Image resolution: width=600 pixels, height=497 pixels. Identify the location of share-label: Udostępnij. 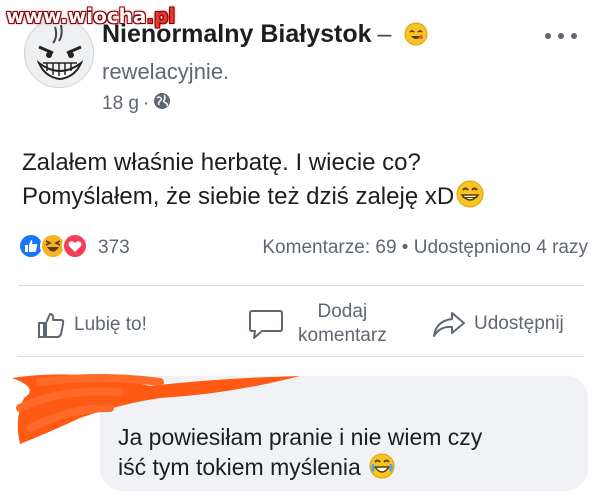
(519, 323).